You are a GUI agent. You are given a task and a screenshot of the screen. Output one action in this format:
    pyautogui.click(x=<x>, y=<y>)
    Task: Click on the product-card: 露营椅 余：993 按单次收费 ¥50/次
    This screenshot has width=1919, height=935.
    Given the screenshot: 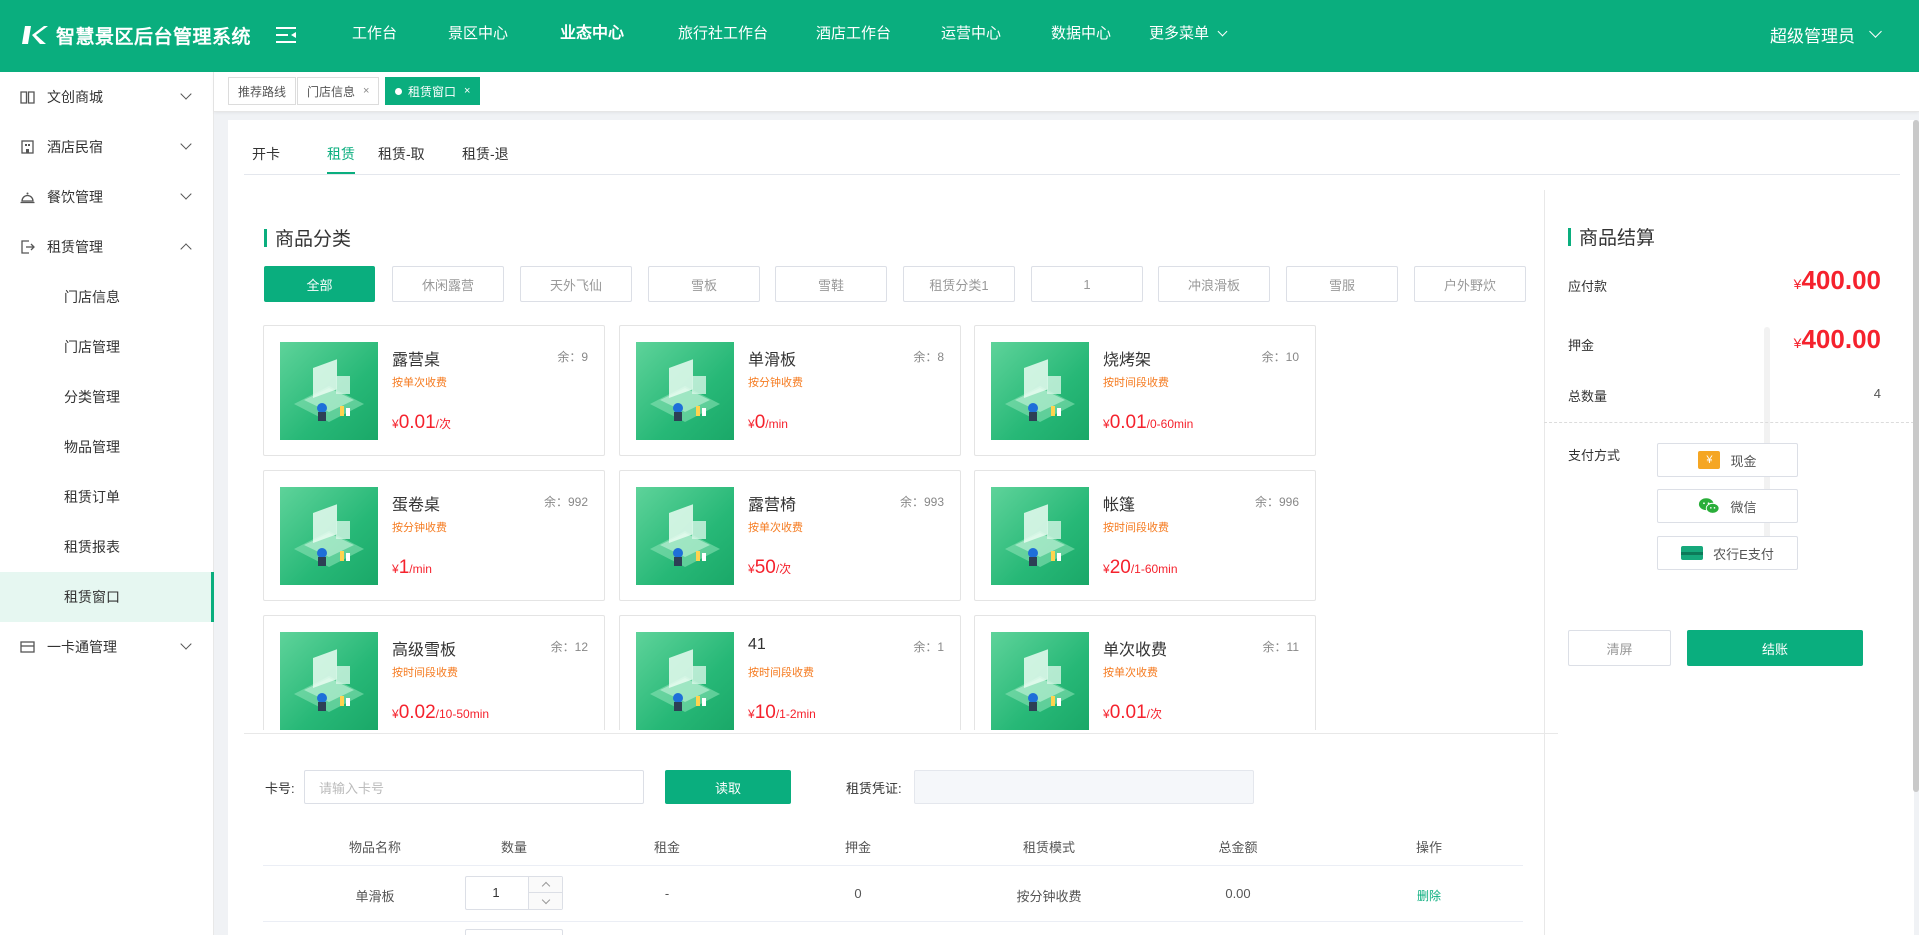 What is the action you would take?
    pyautogui.click(x=790, y=535)
    